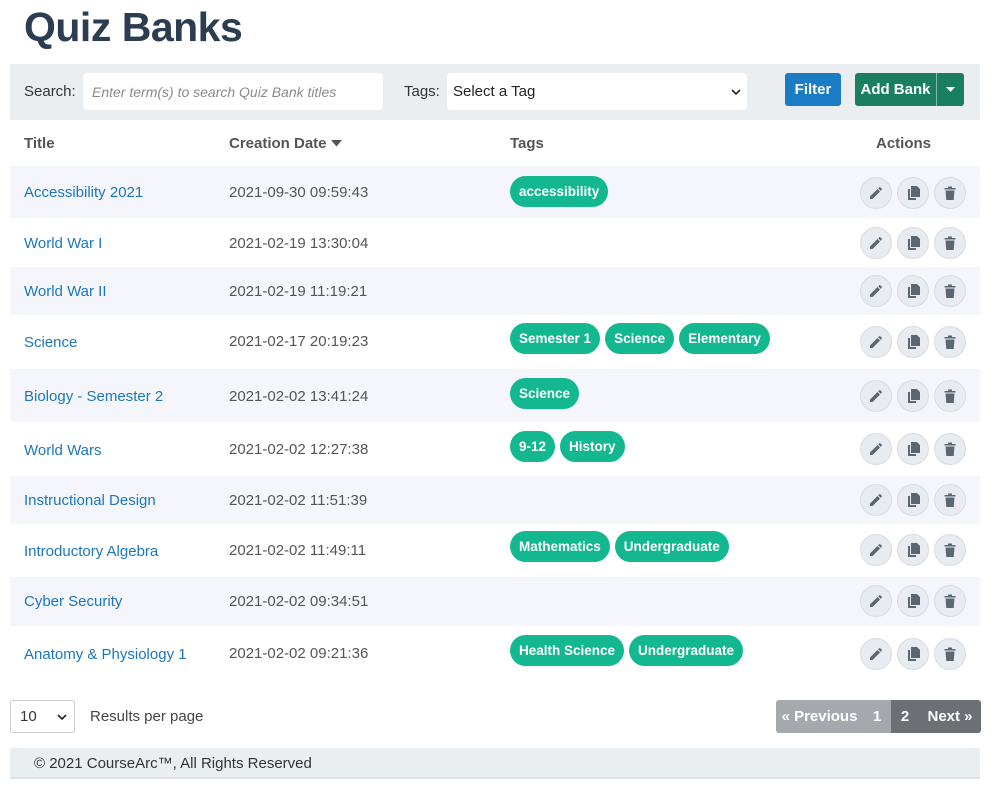  What do you see at coordinates (50, 342) in the screenshot?
I see `quiz-bank-title-link: Science` at bounding box center [50, 342].